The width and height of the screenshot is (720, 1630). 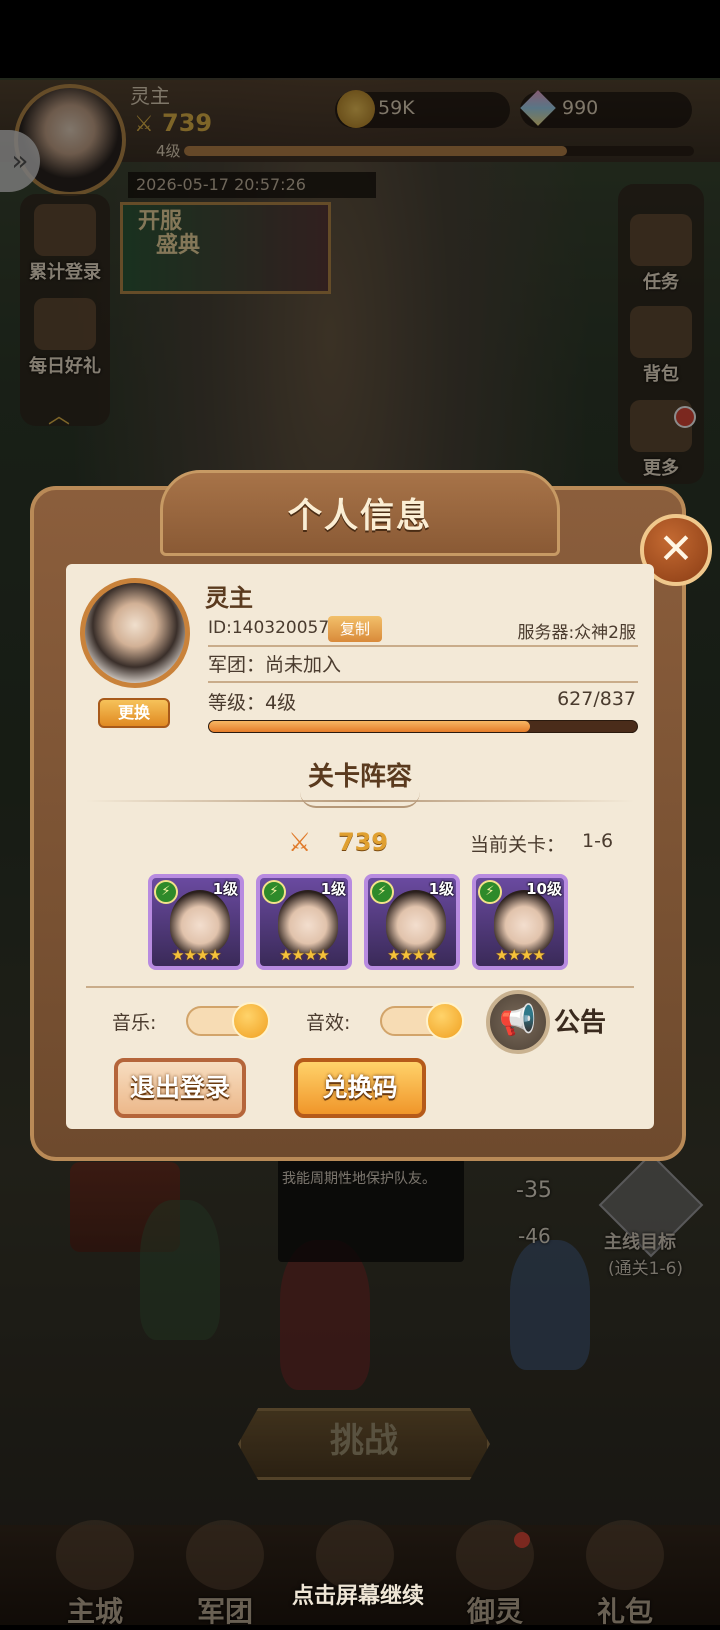 I want to click on megaphone-icon: 📢, so click(x=518, y=1022).